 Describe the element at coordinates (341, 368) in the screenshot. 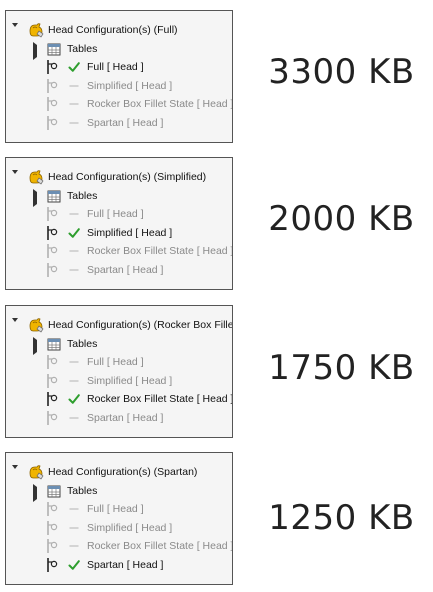

I see `file-size-label: 1750 KB` at that location.